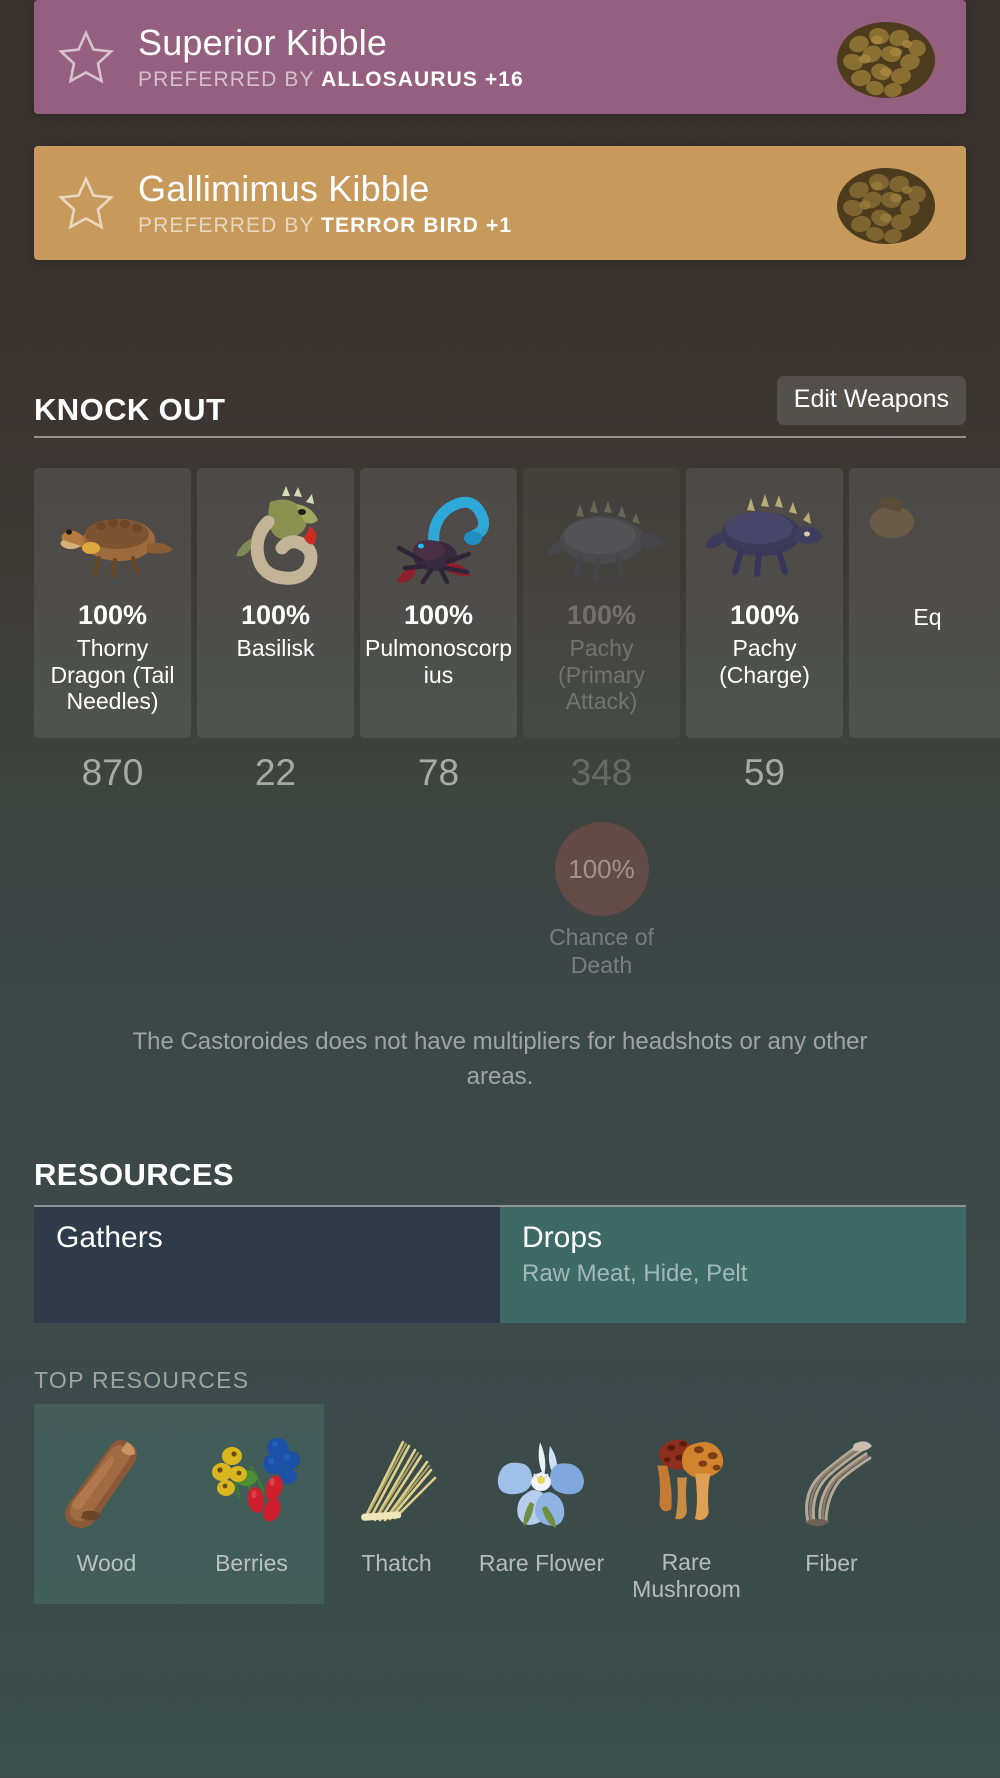 The height and width of the screenshot is (1778, 1000). Describe the element at coordinates (109, 1237) in the screenshot. I see `tab-gathers-label: Gathers` at that location.